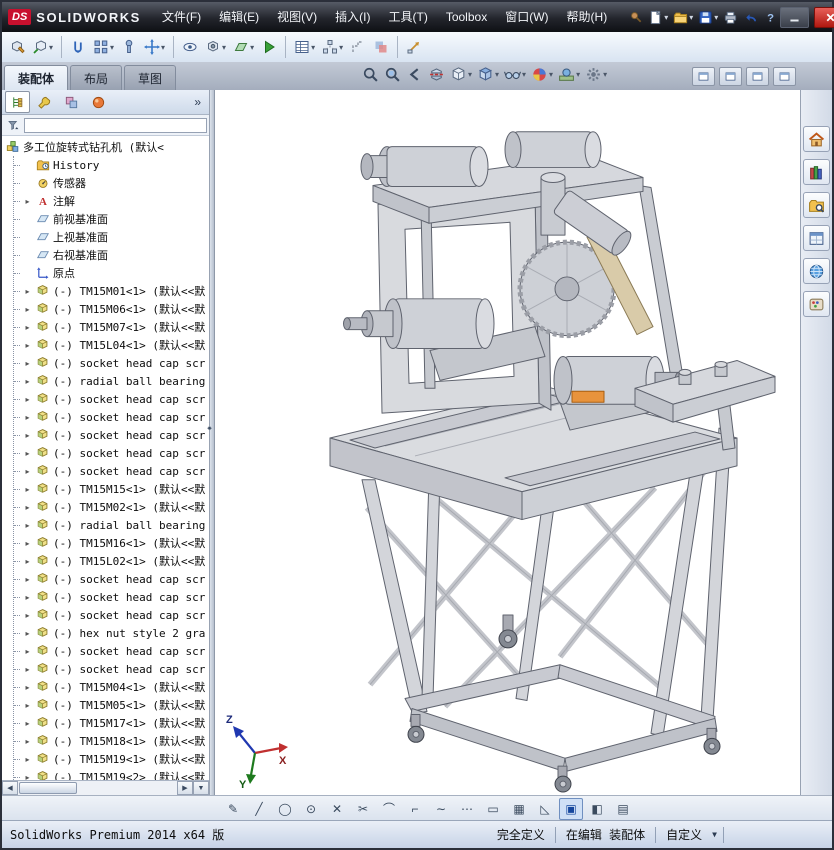 This screenshot has height=850, width=834. What do you see at coordinates (578, 74) in the screenshot?
I see `apply-scene-dropdown-arrow: ▾` at bounding box center [578, 74].